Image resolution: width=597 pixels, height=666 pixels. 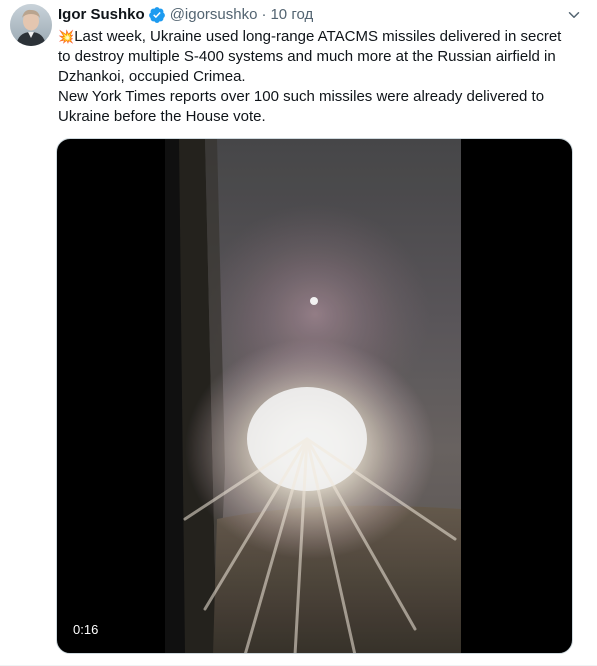 I want to click on video-duration: 0:16, so click(x=86, y=630).